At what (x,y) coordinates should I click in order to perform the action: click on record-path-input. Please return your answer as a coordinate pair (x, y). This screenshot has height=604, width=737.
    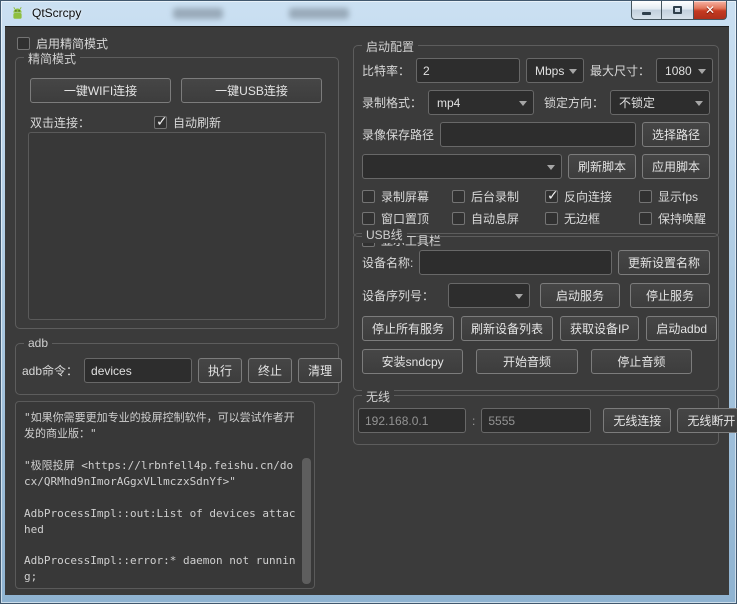
    Looking at the image, I should click on (538, 134).